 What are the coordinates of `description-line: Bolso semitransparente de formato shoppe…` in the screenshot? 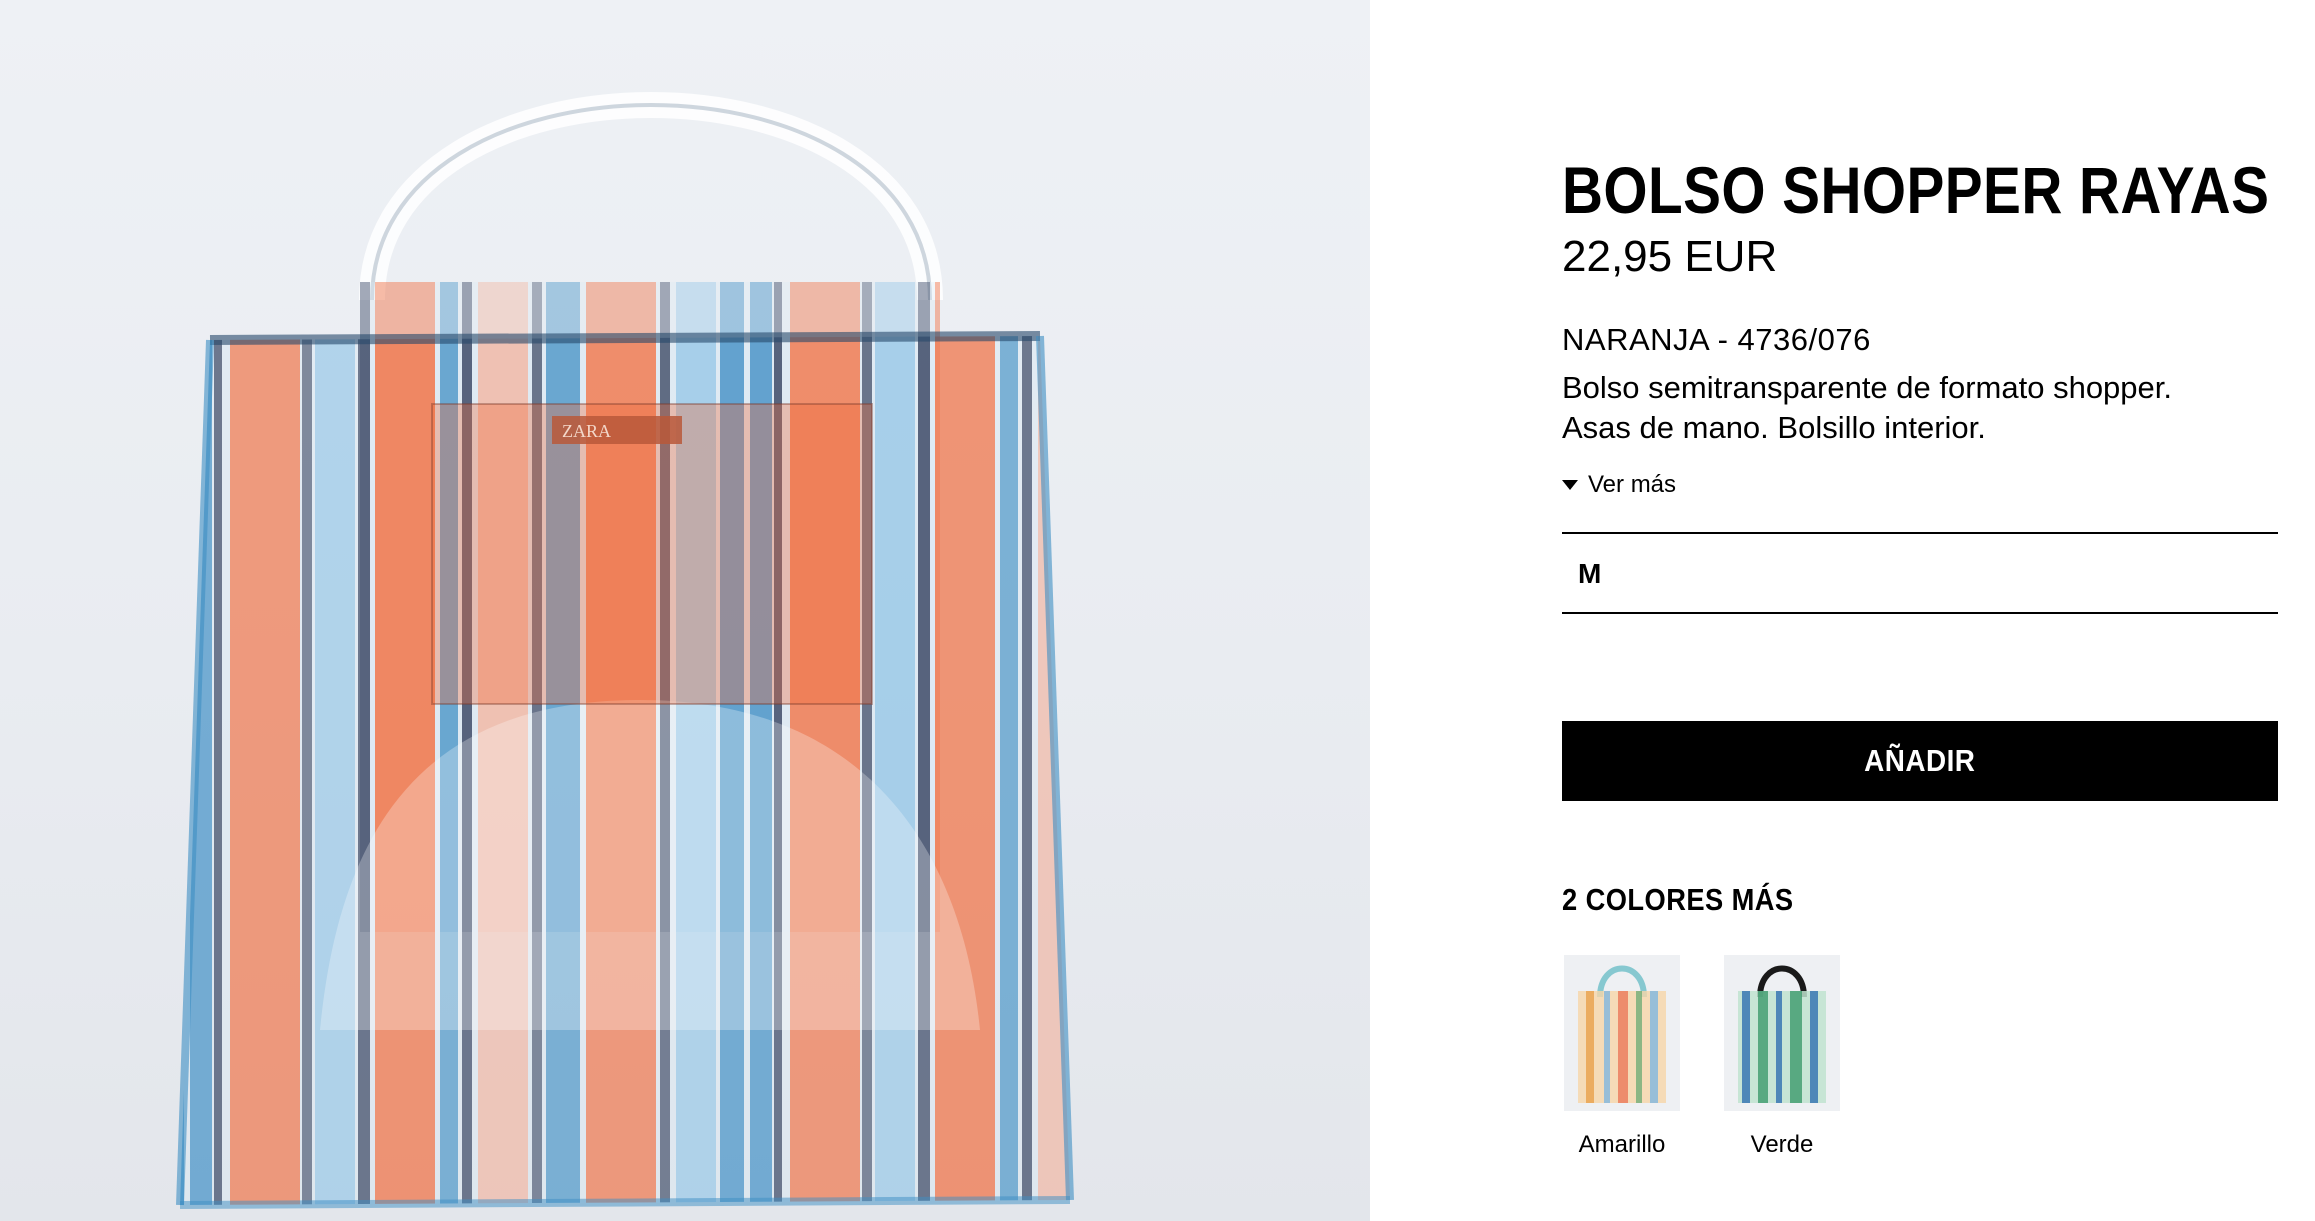 It's located at (1867, 387).